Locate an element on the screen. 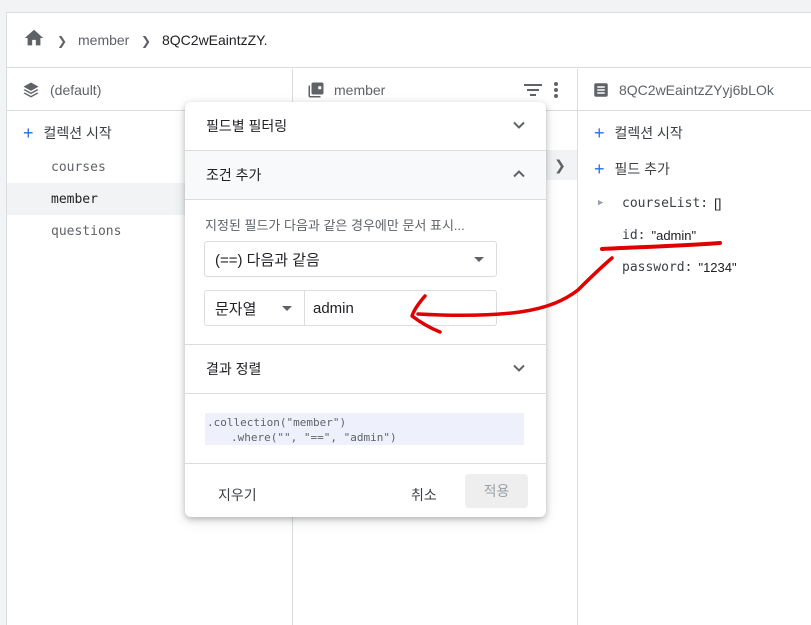 This screenshot has width=811, height=625. filter-value-input: admin is located at coordinates (401, 308).